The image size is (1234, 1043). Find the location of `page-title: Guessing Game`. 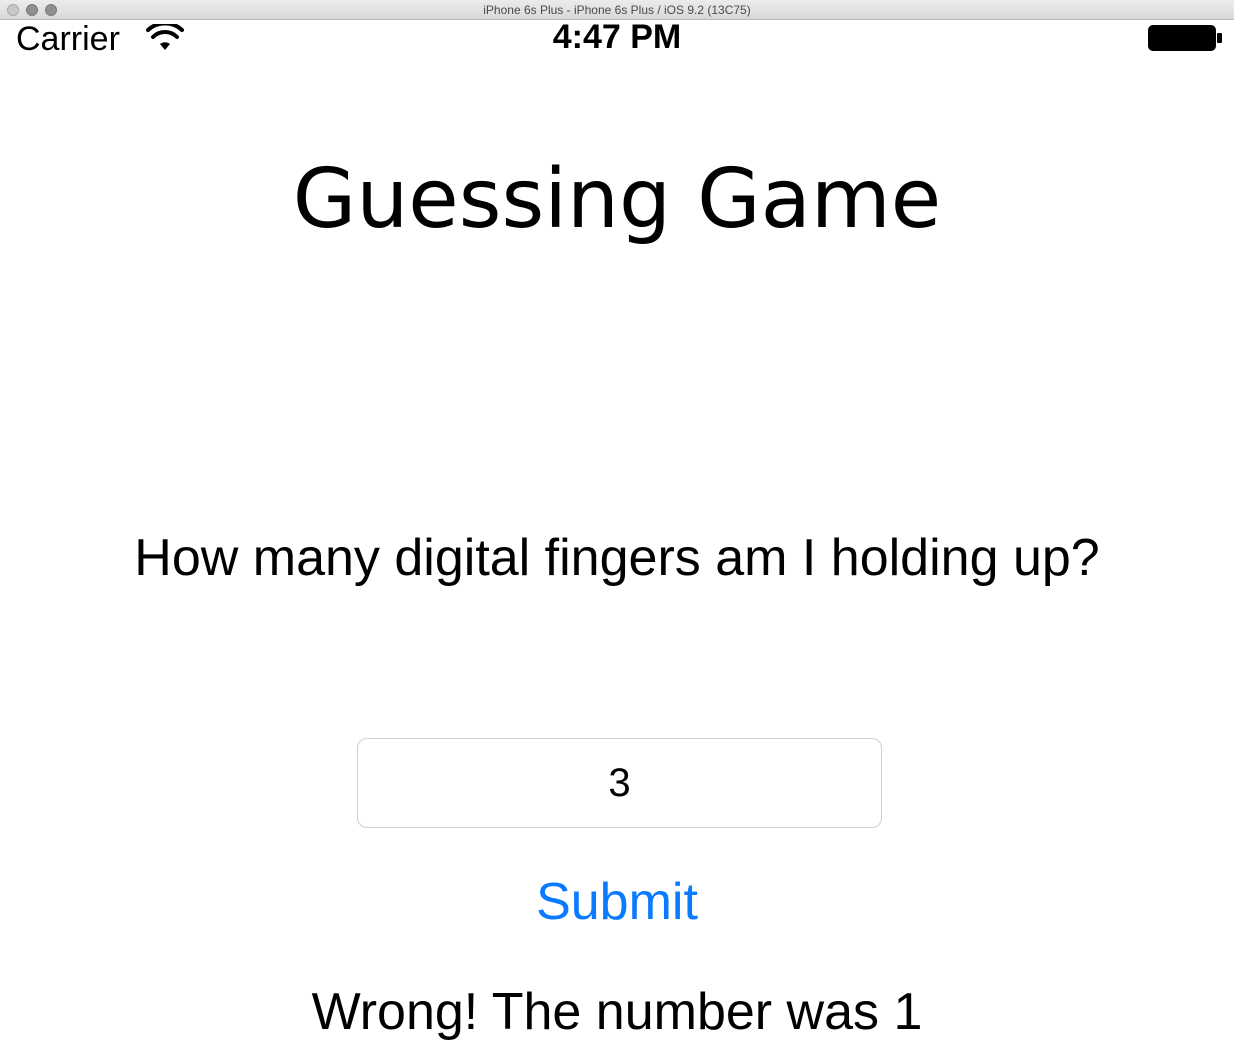

page-title: Guessing Game is located at coordinates (617, 199).